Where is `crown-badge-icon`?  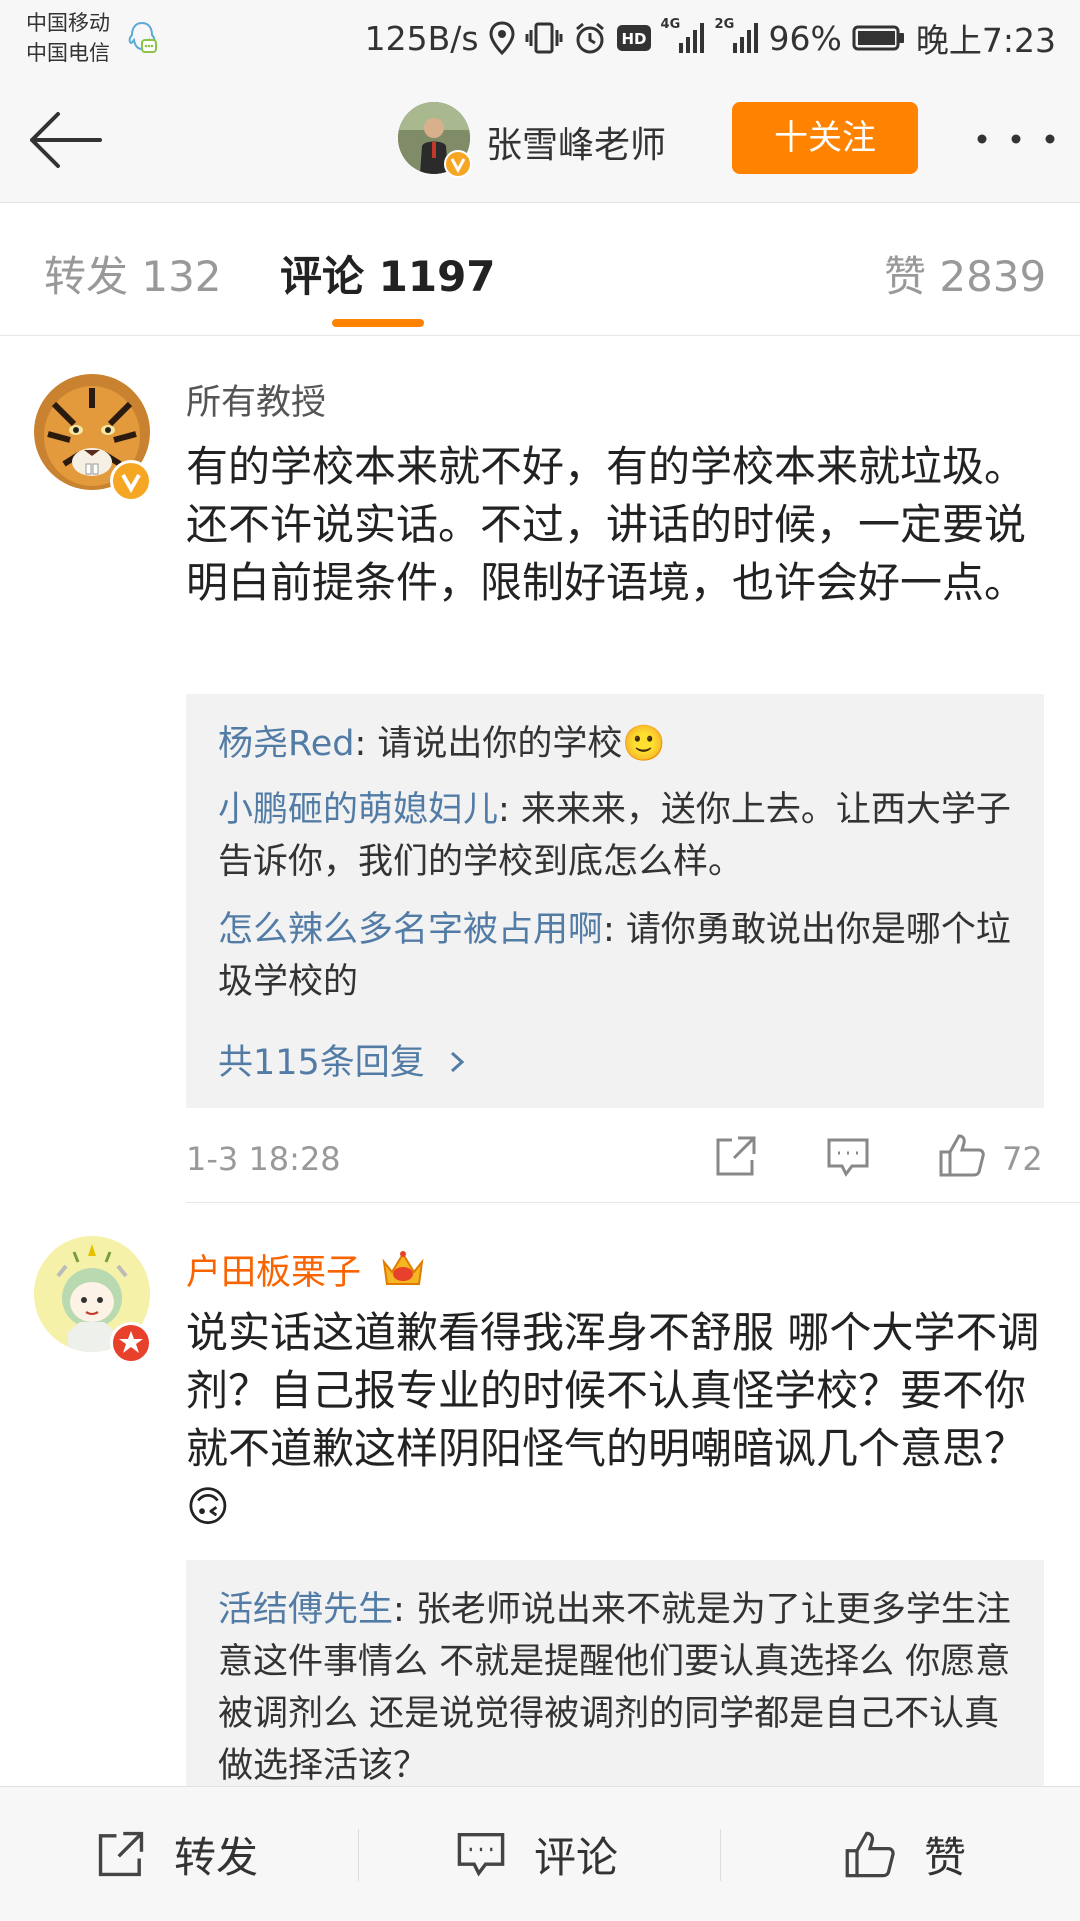 crown-badge-icon is located at coordinates (403, 1268).